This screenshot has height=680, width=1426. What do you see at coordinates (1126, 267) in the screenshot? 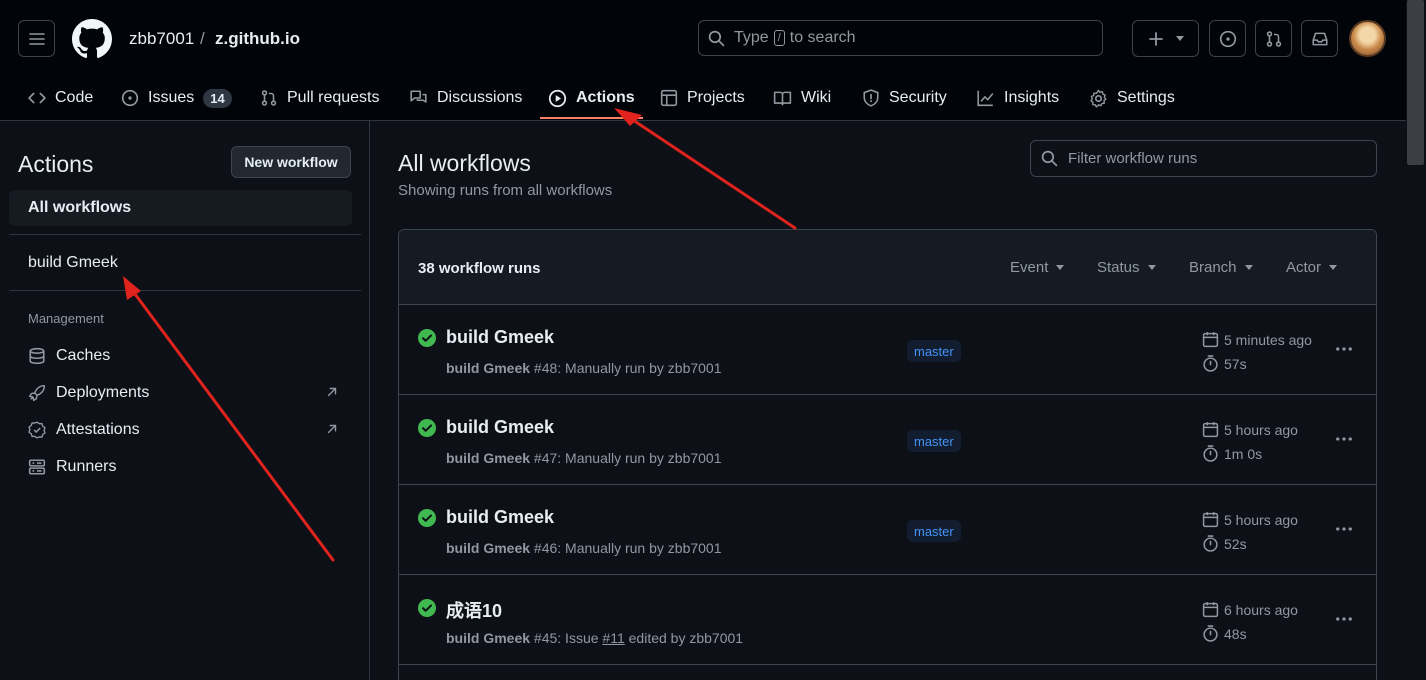
I see `status-filter-dropdown: Status` at bounding box center [1126, 267].